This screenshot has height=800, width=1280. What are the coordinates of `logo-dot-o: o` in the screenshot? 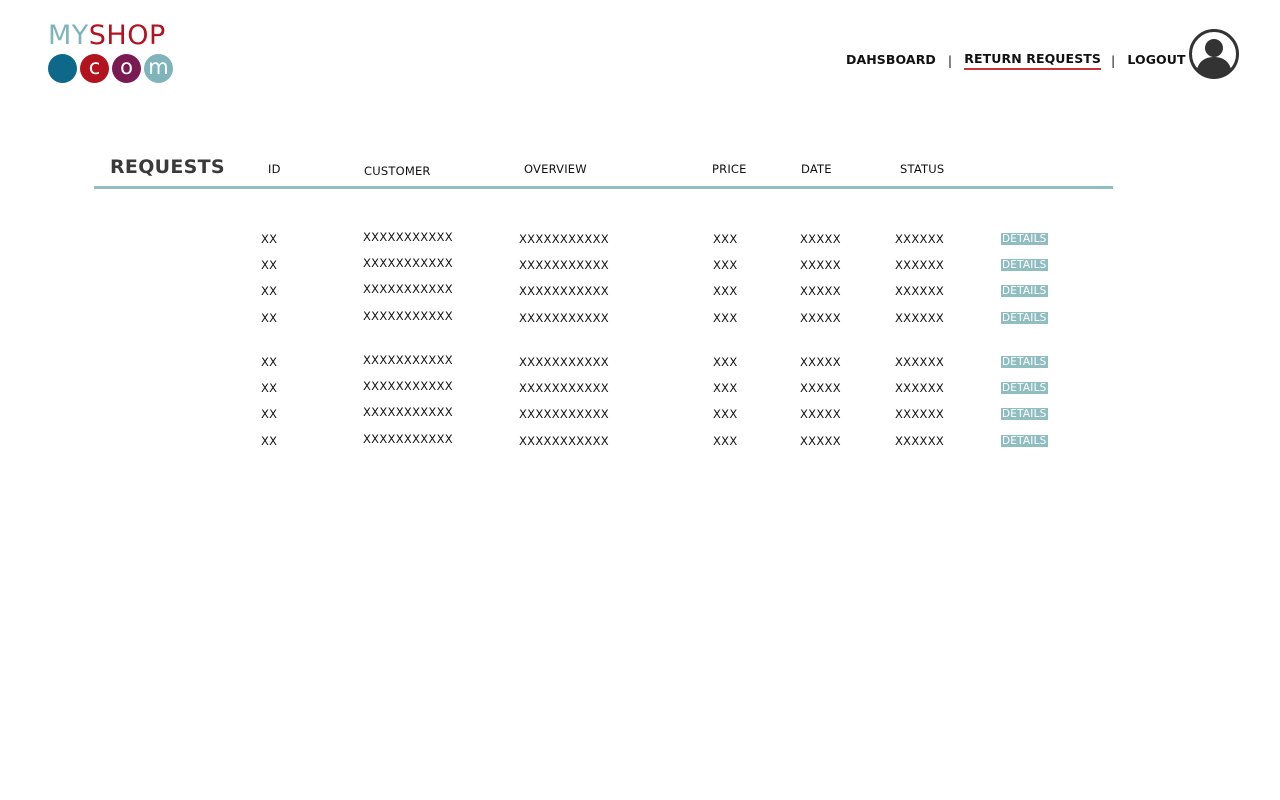 It's located at (126, 68).